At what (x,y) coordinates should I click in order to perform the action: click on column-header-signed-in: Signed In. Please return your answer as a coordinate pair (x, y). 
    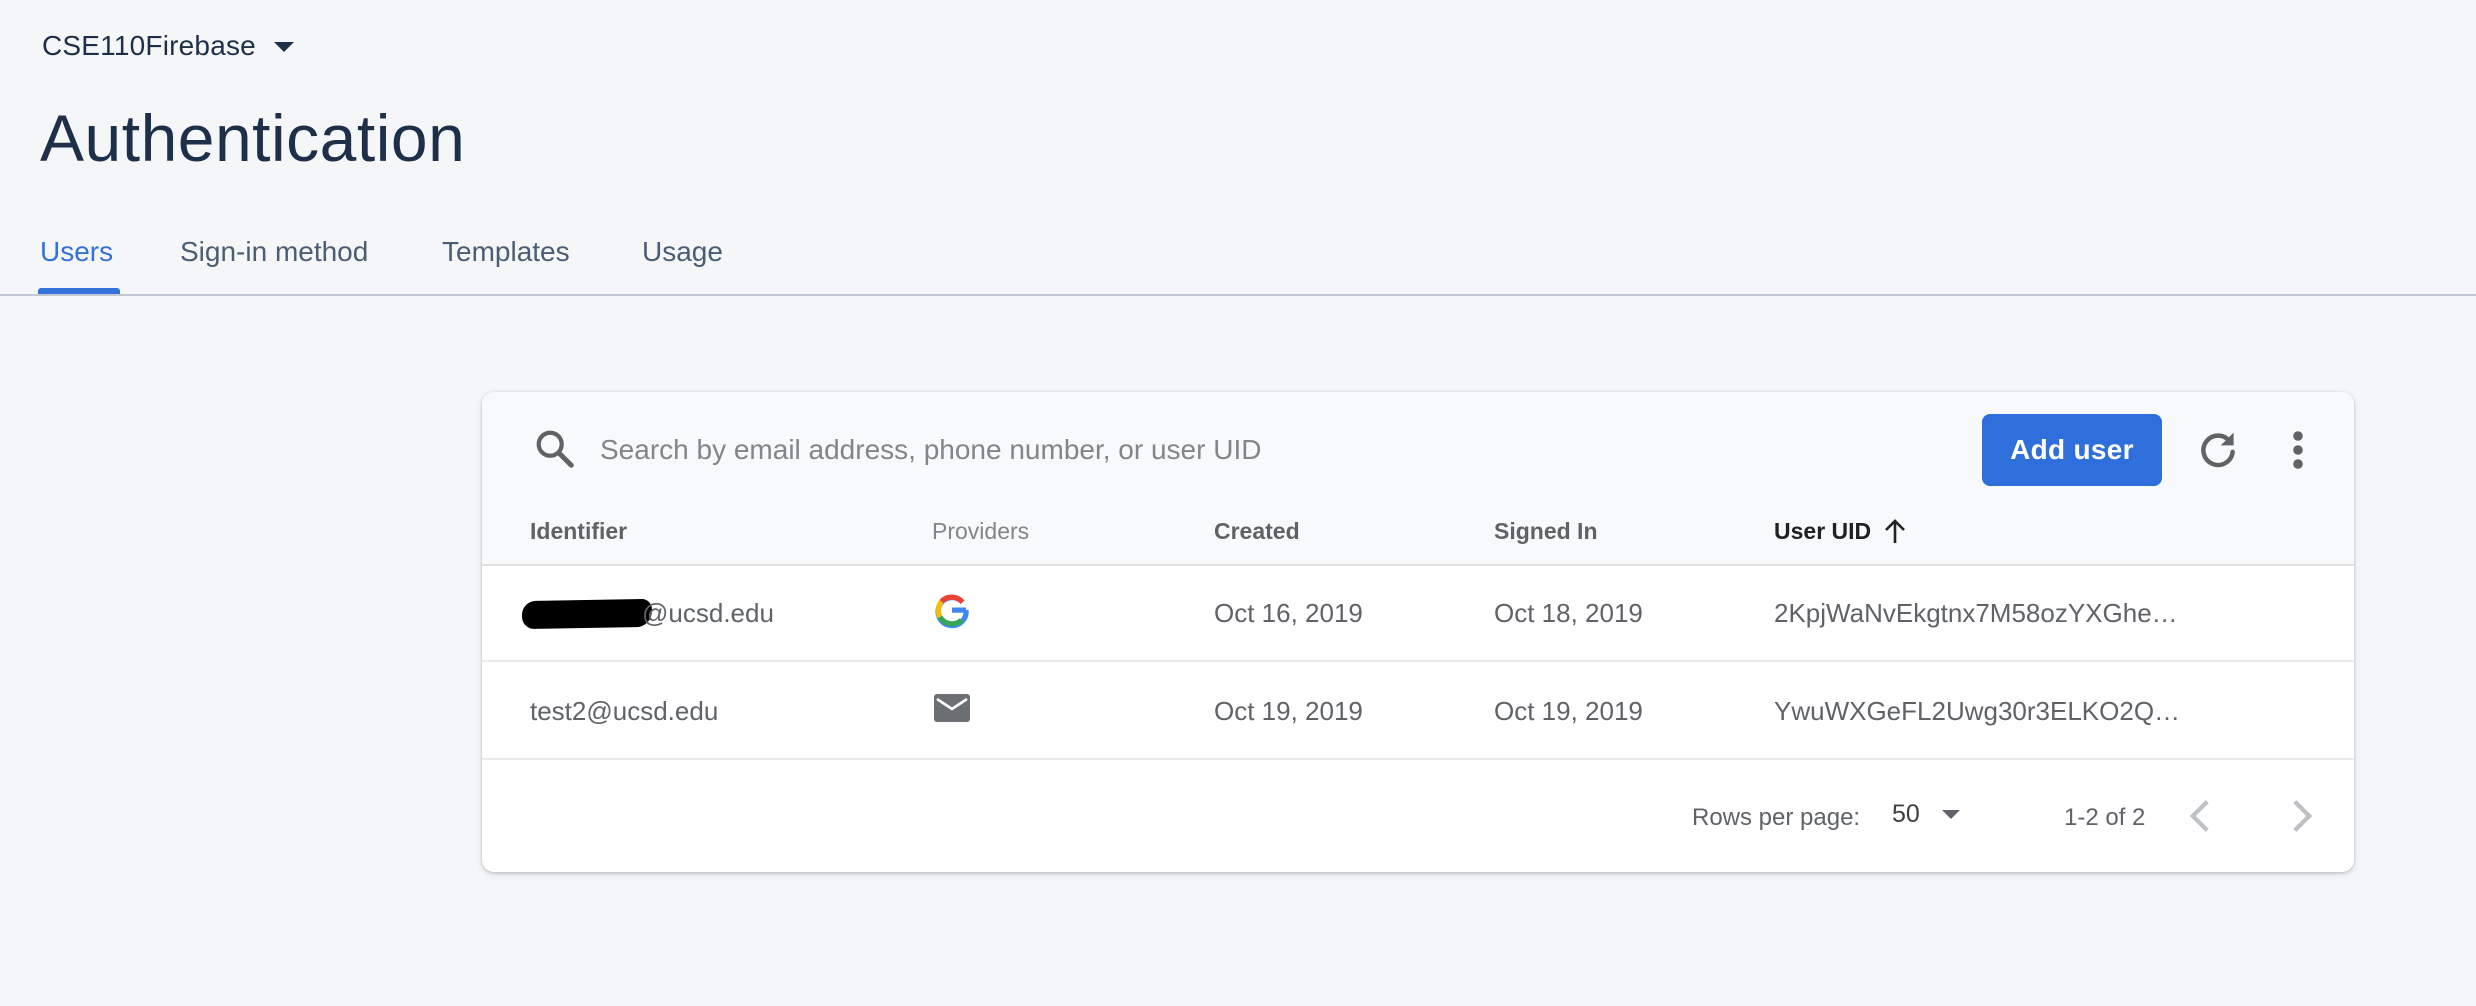
    Looking at the image, I should click on (1546, 531).